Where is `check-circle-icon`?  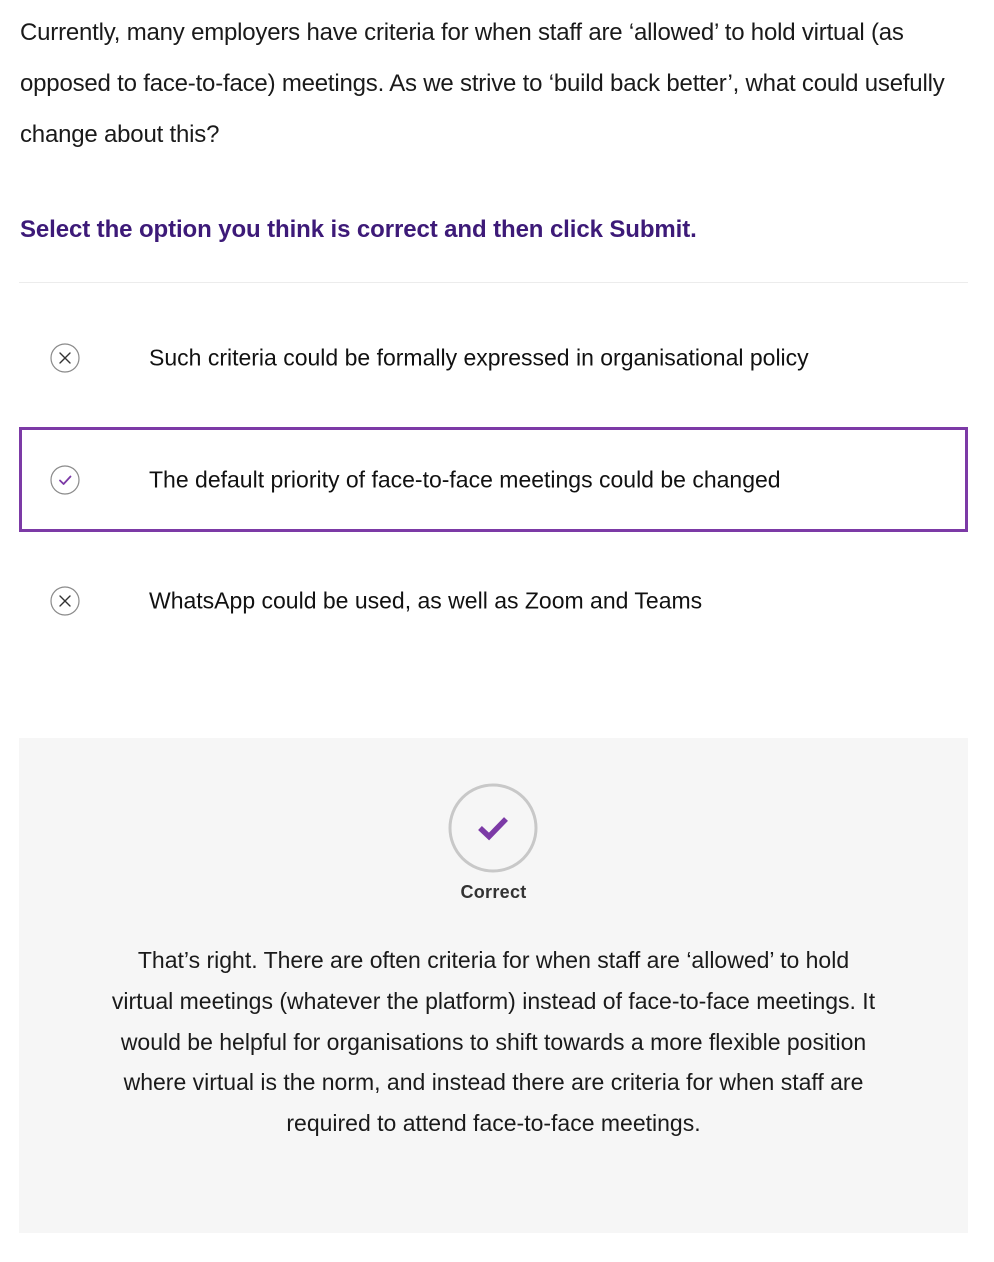
check-circle-icon is located at coordinates (65, 479).